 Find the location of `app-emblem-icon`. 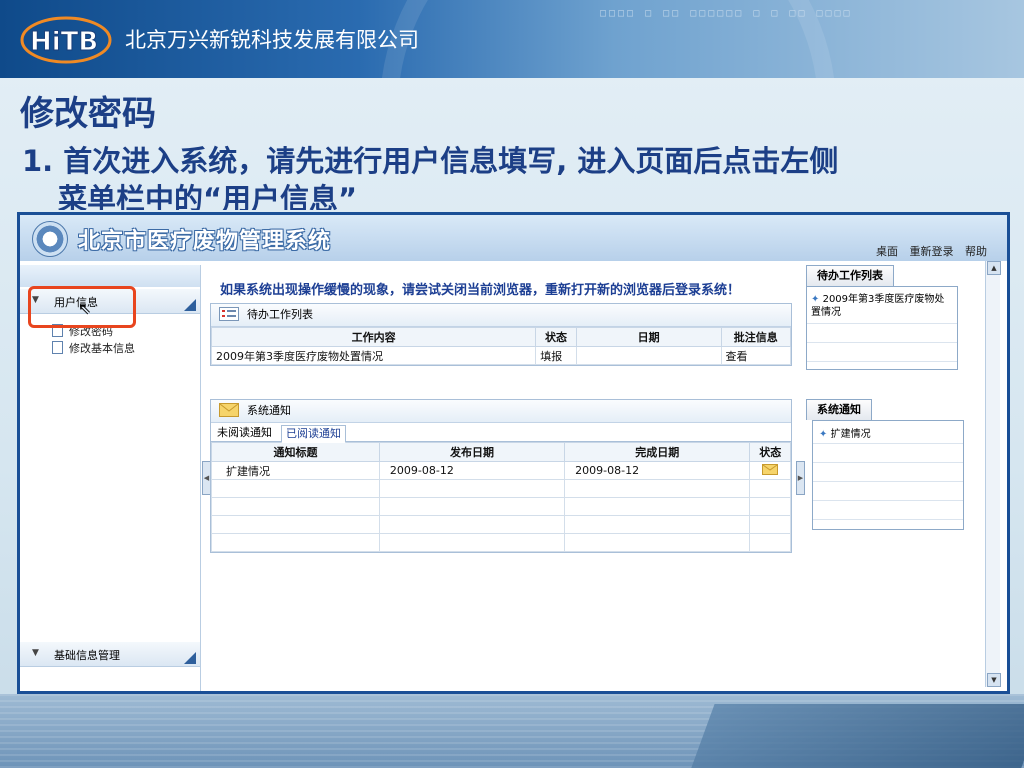

app-emblem-icon is located at coordinates (50, 239).